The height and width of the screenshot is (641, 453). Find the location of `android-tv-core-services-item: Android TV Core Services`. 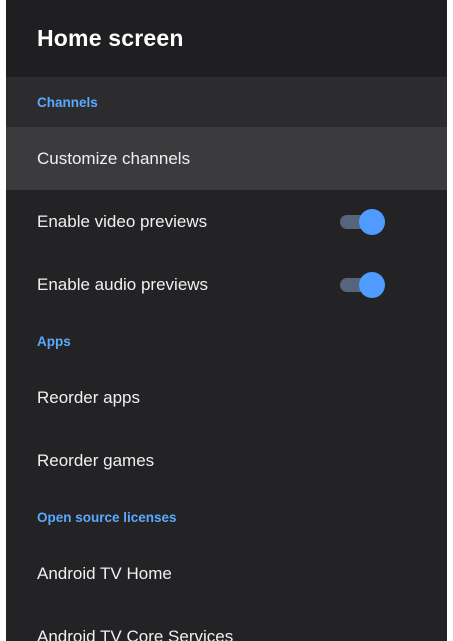

android-tv-core-services-item: Android TV Core Services is located at coordinates (226, 623).